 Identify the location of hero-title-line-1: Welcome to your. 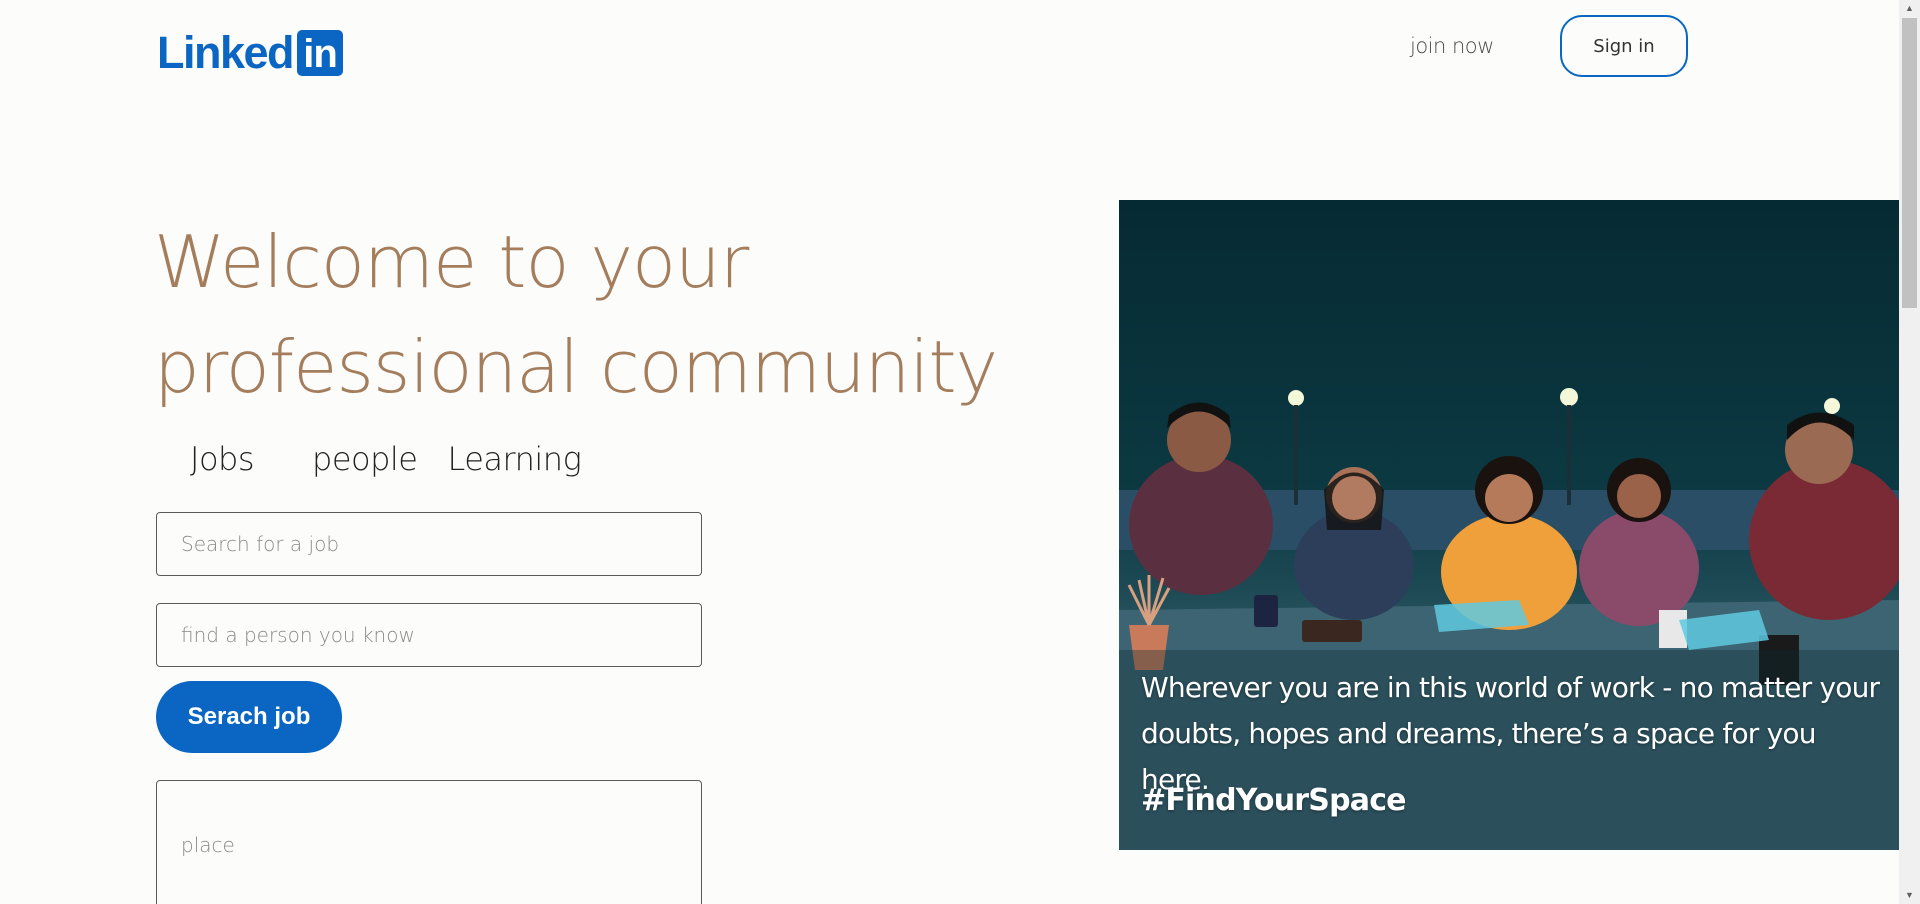
(451, 262).